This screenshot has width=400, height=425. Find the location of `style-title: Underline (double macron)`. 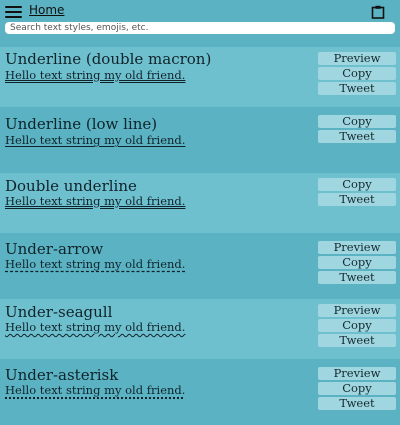

style-title: Underline (double macron) is located at coordinates (108, 59).